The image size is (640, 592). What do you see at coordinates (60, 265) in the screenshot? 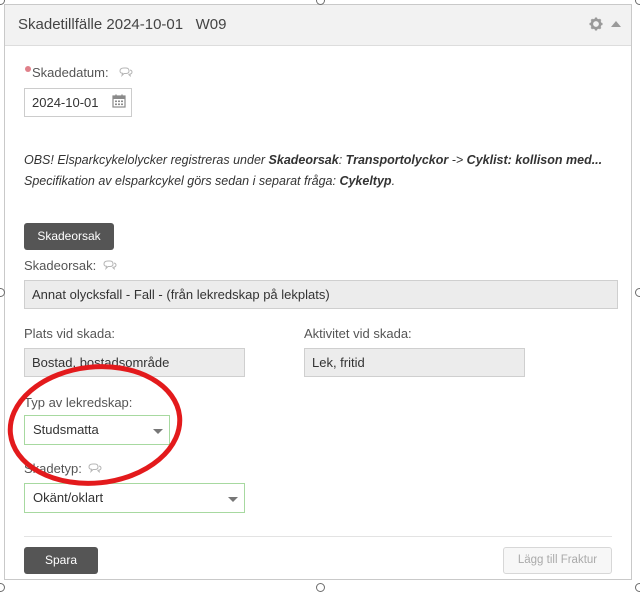
I see `skadeorsak-label: Skadeorsak:` at bounding box center [60, 265].